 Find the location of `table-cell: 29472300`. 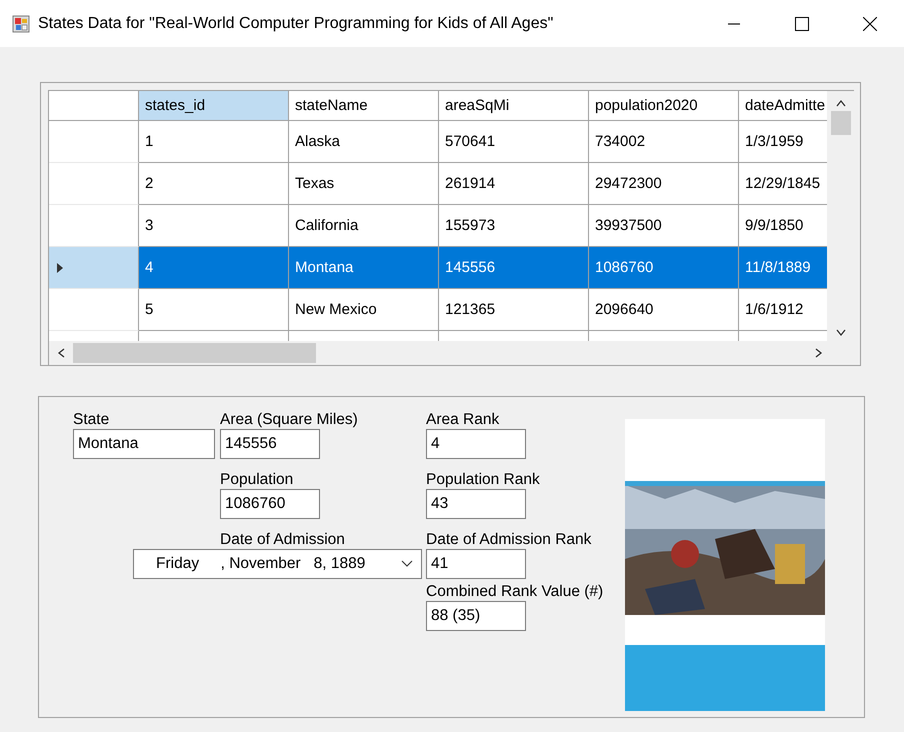

table-cell: 29472300 is located at coordinates (664, 184).